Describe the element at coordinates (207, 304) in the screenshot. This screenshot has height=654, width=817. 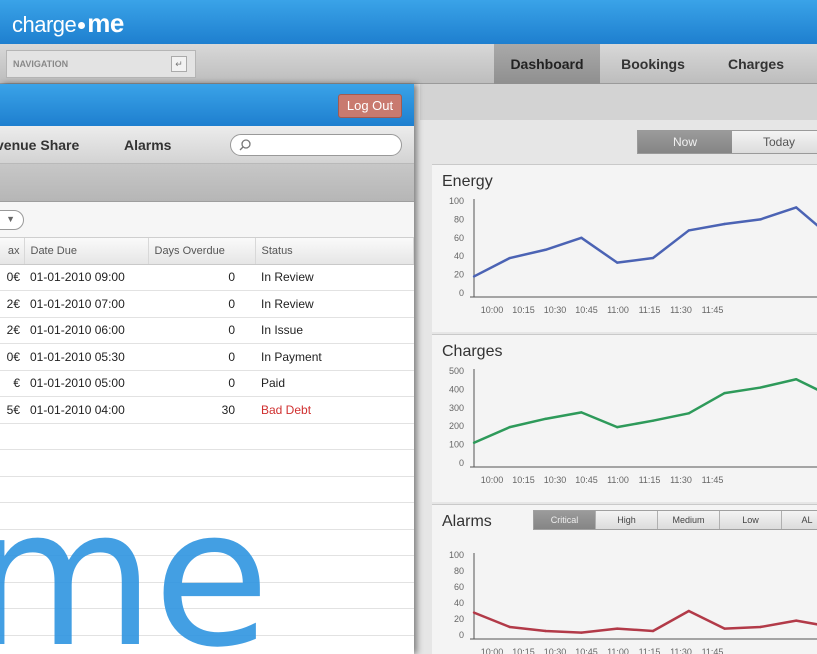
I see `table-row: 2€ 01-01-2010 07:00 0 In Review` at that location.